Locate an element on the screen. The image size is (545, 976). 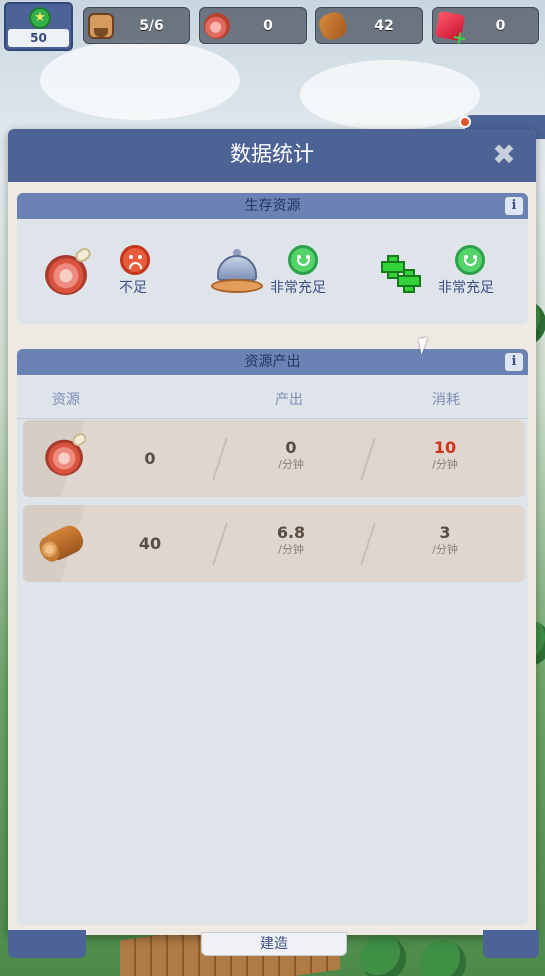
output-rate: 0 /分钟 is located at coordinates (291, 454).